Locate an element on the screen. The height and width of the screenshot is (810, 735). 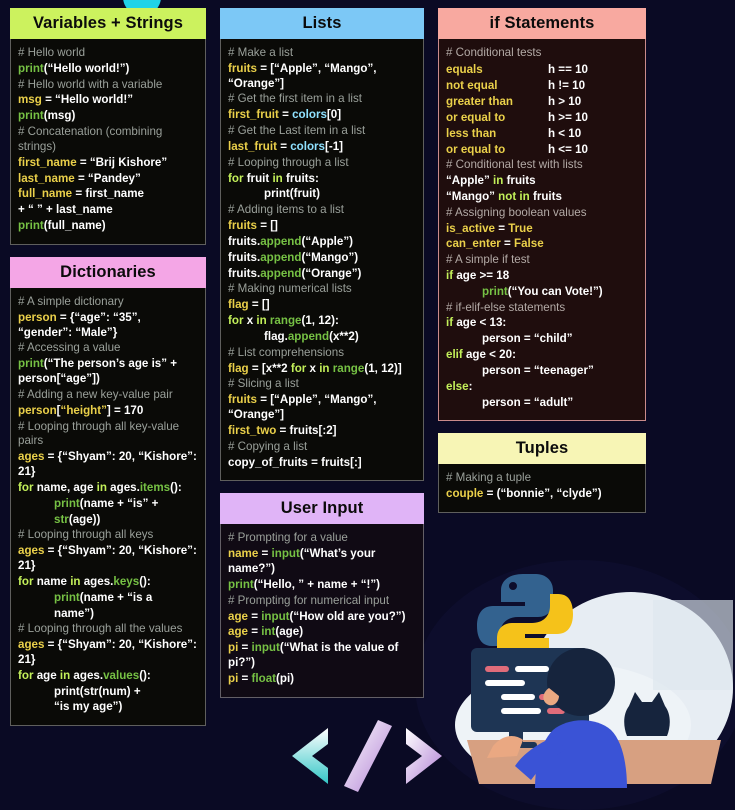
code-line: first_name = “Brij Kishore” is located at coordinates (93, 162).